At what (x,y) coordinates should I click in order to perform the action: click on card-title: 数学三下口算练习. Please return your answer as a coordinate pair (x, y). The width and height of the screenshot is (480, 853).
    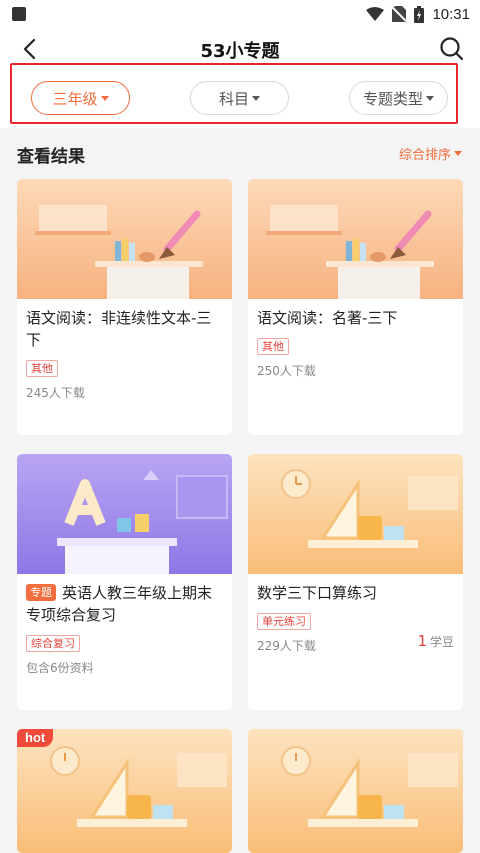
    Looking at the image, I should click on (317, 593).